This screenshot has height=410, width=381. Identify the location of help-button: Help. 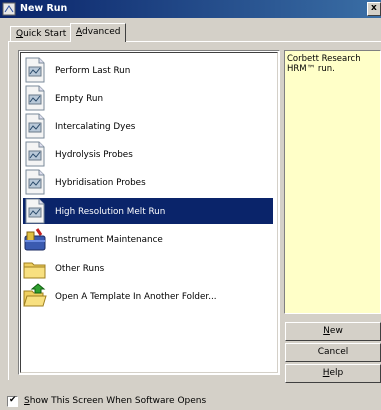
(333, 373).